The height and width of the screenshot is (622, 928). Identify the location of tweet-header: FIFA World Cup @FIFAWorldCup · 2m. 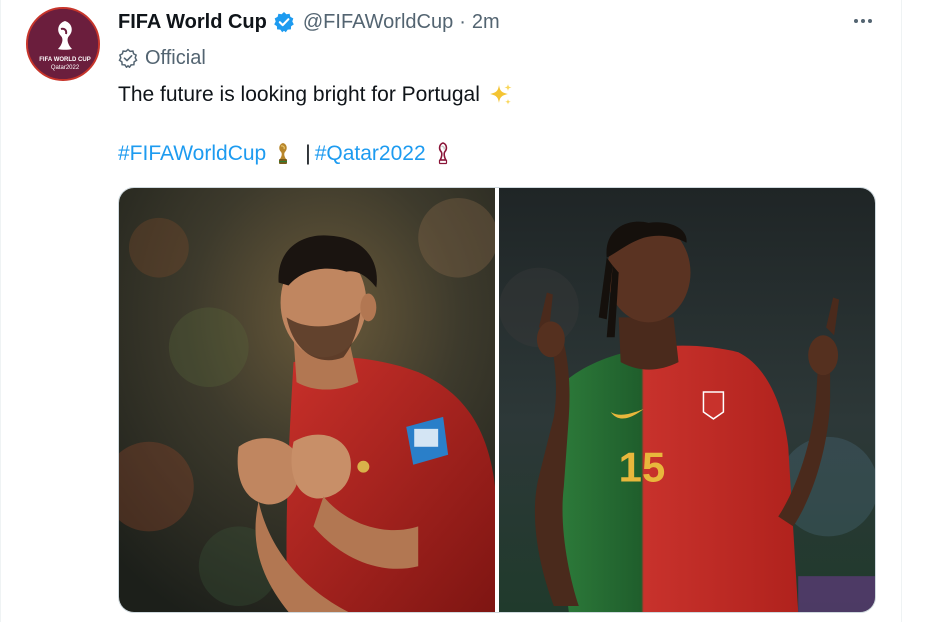
(309, 22).